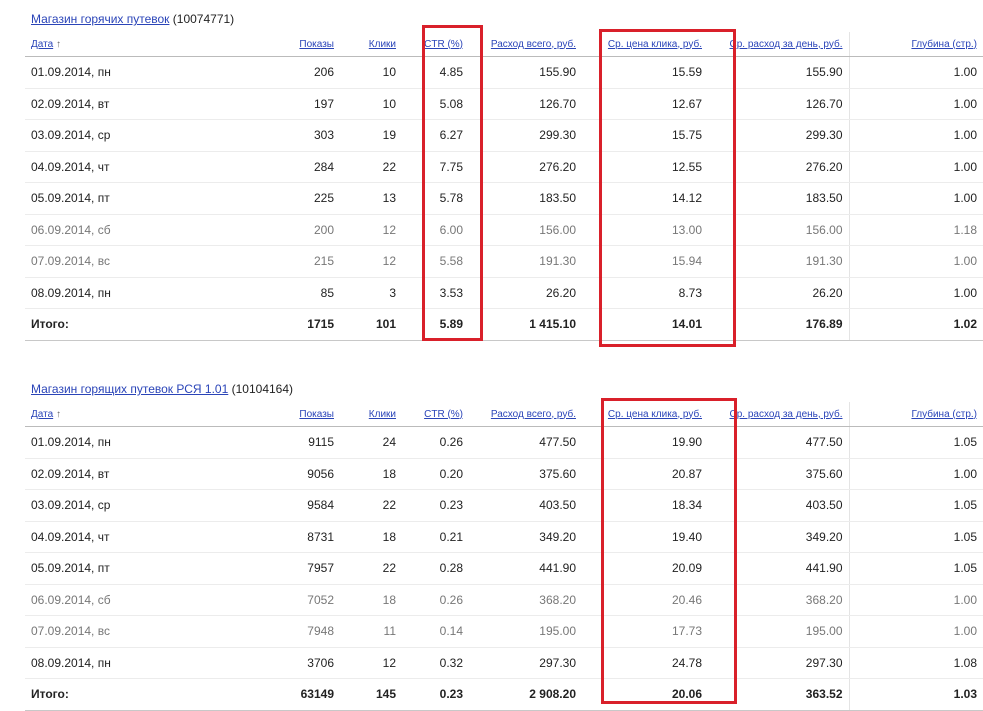 This screenshot has width=983, height=711. Describe the element at coordinates (435, 505) in the screenshot. I see `cell-ctr: 0.23` at that location.